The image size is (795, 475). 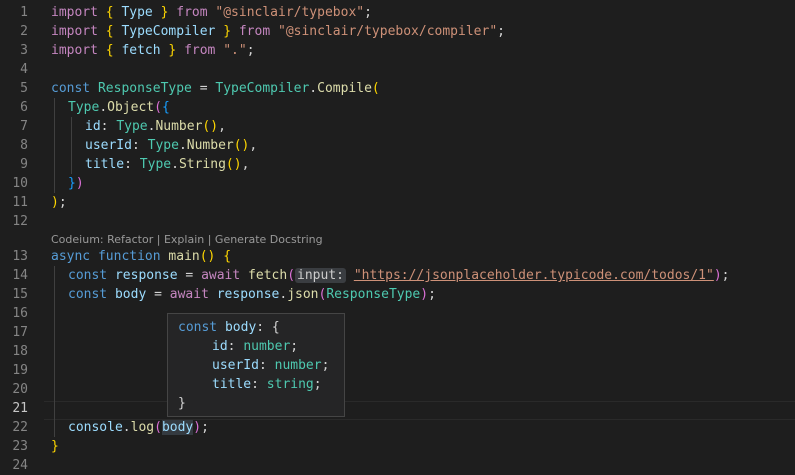 What do you see at coordinates (198, 327) in the screenshot?
I see `hover-const-keyword: const` at bounding box center [198, 327].